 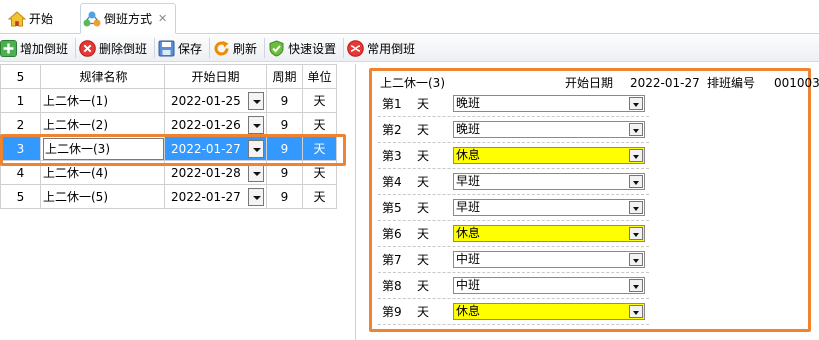 I want to click on start-date-value: 2022-01-27, so click(x=206, y=196).